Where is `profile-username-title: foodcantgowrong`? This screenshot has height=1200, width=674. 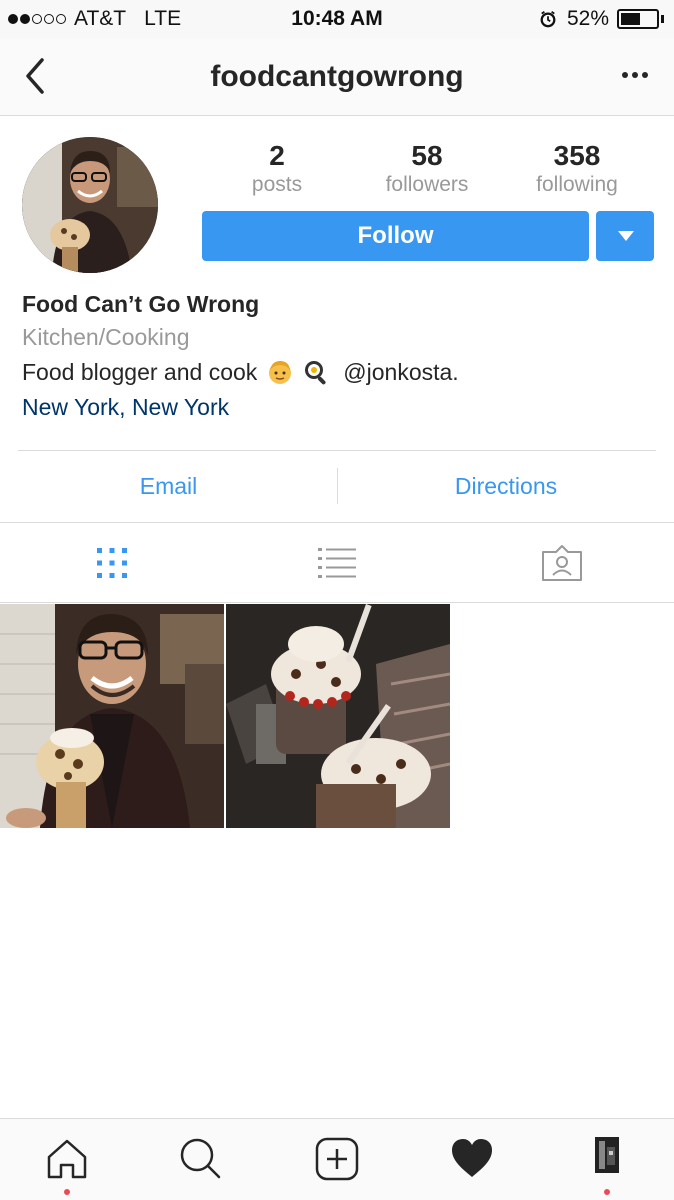 profile-username-title: foodcantgowrong is located at coordinates (337, 76).